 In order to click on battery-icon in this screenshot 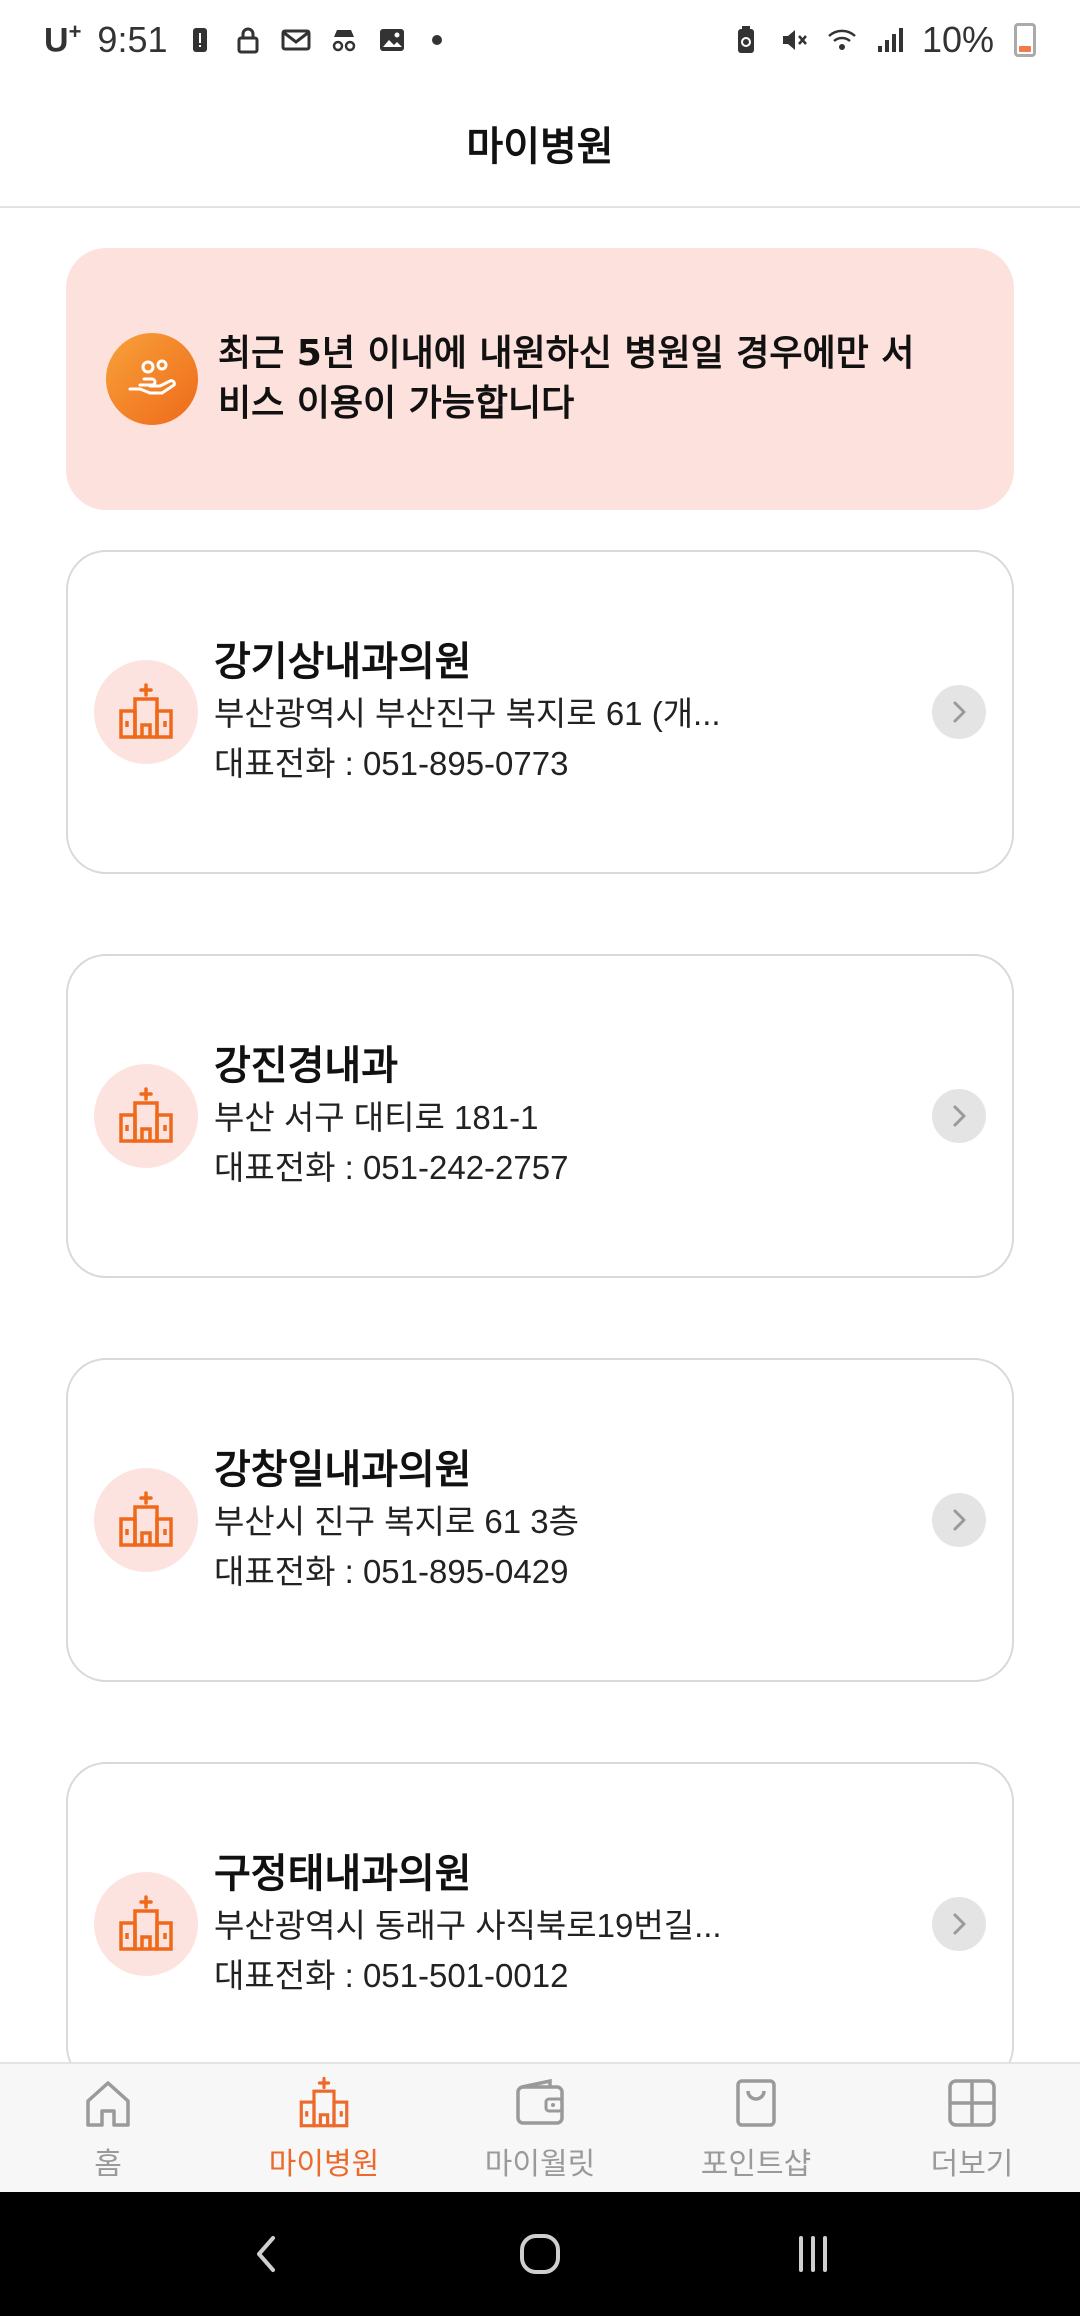, I will do `click(1025, 40)`.